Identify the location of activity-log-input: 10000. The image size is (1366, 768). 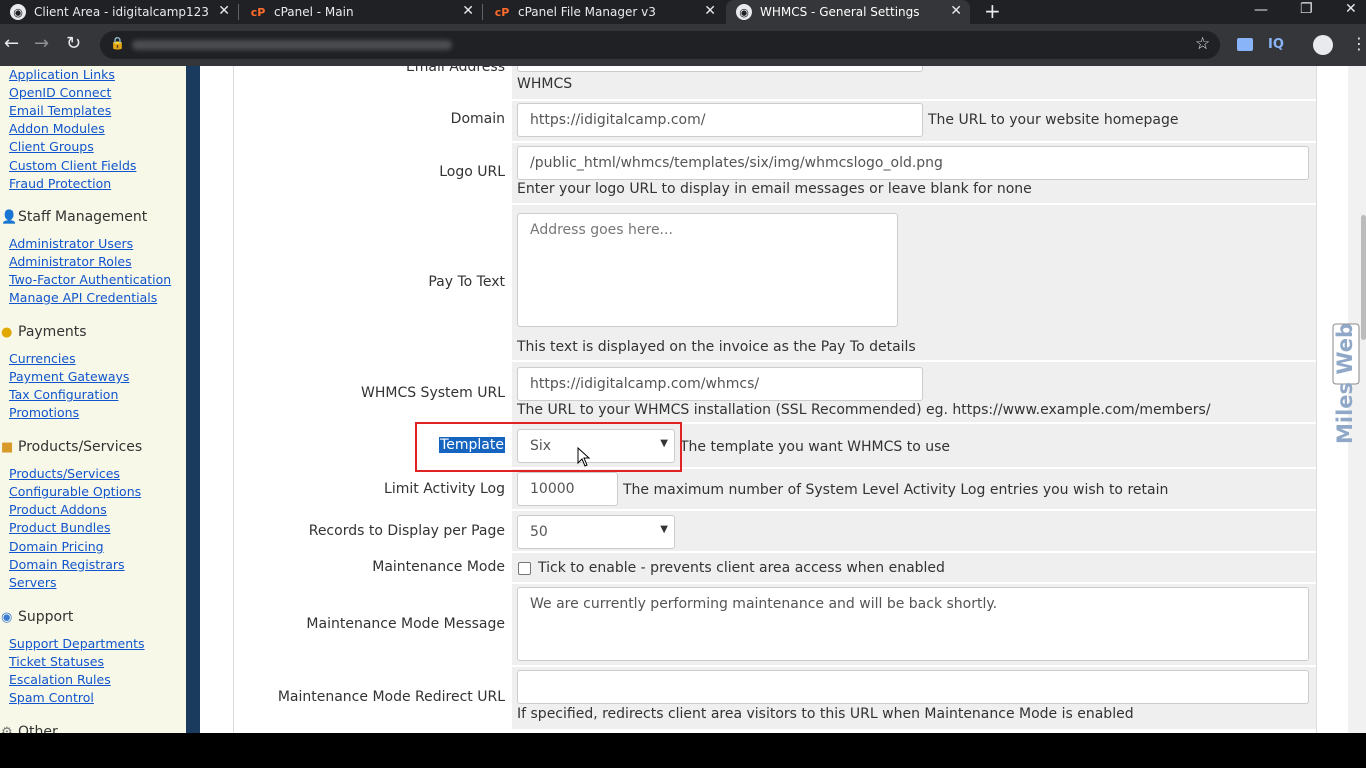
(567, 489).